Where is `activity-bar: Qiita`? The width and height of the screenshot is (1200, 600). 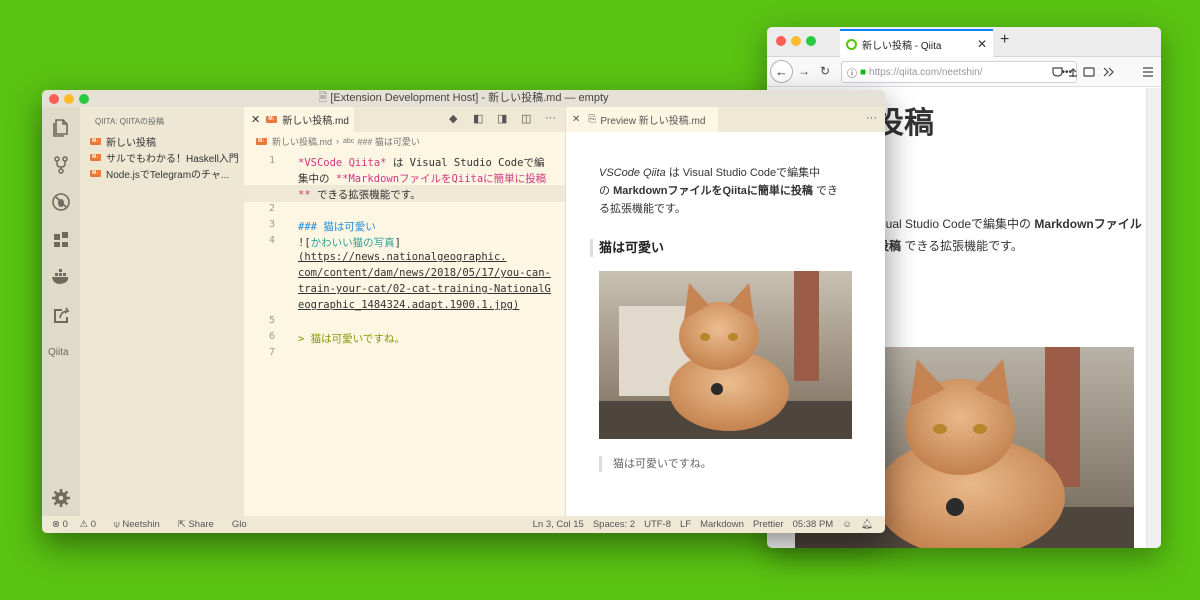
activity-bar: Qiita is located at coordinates (61, 311).